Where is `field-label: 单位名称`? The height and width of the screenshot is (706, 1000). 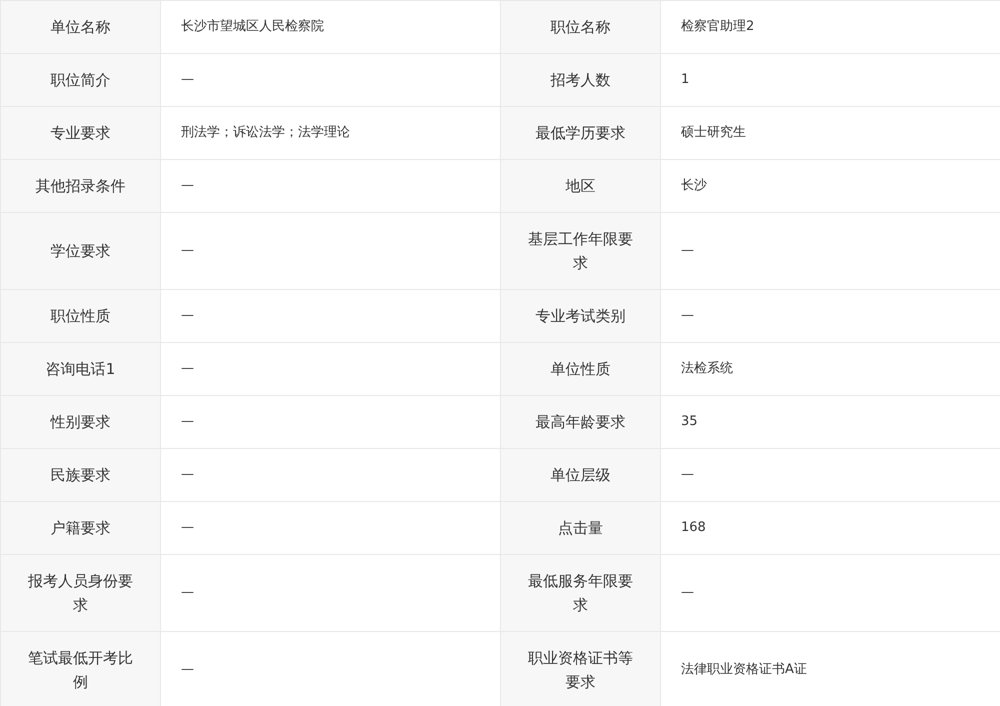 field-label: 单位名称 is located at coordinates (80, 27).